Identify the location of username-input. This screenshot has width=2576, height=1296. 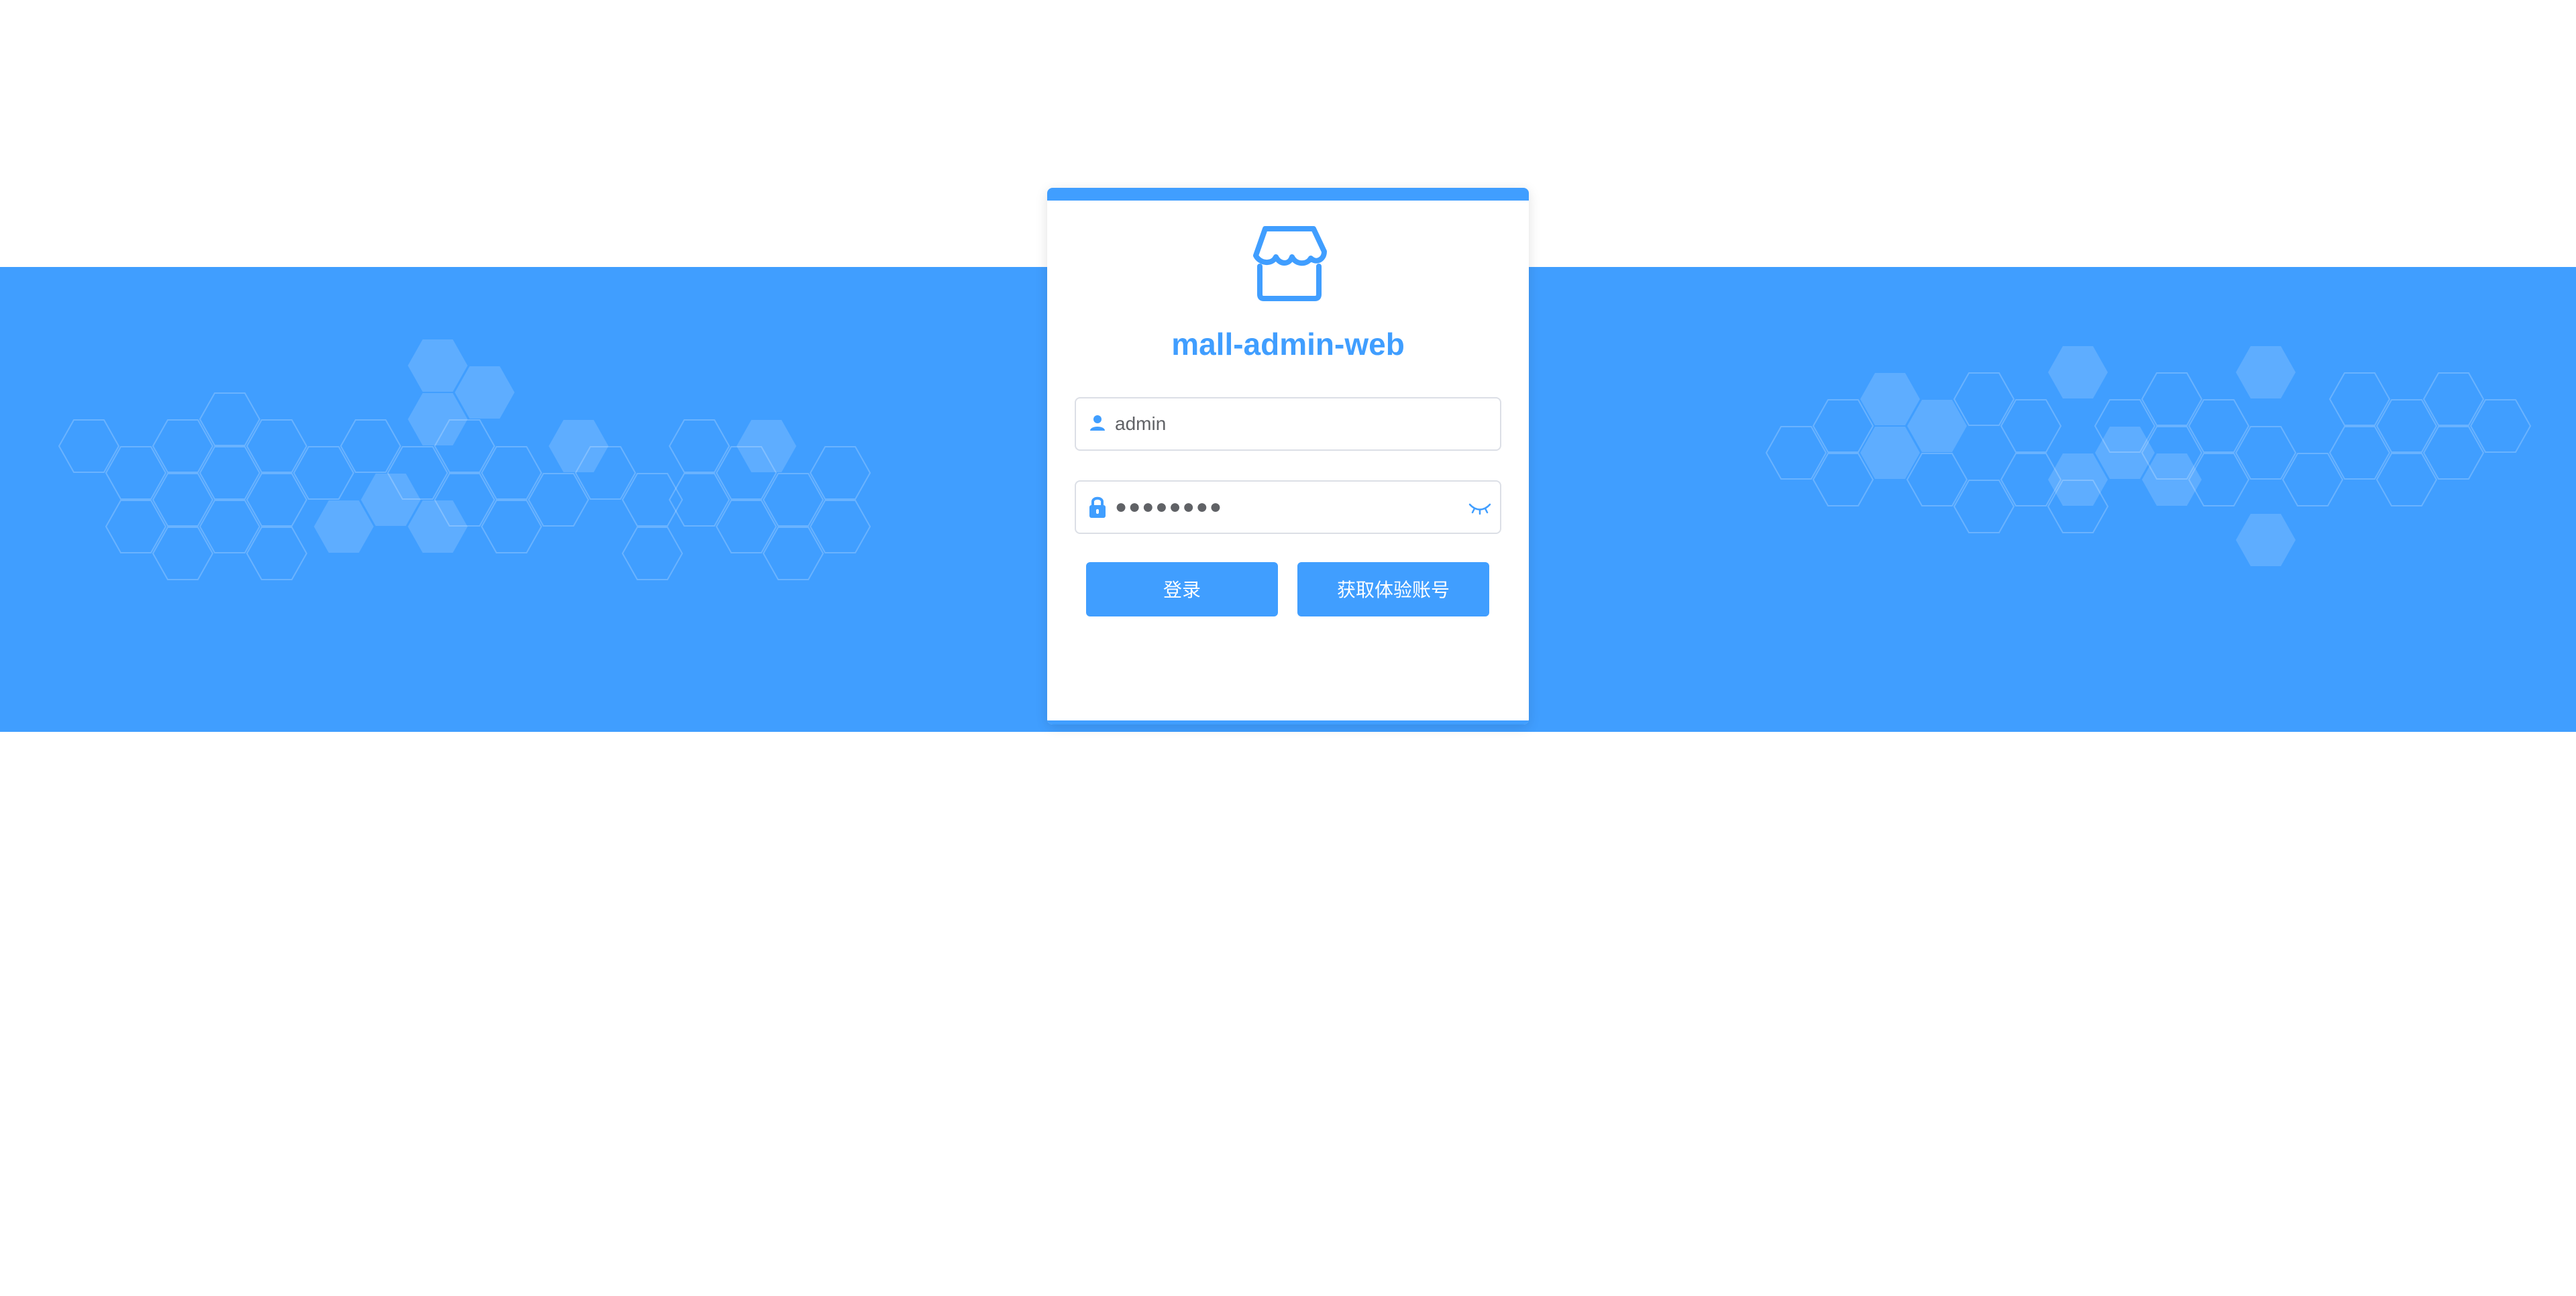
(1289, 423).